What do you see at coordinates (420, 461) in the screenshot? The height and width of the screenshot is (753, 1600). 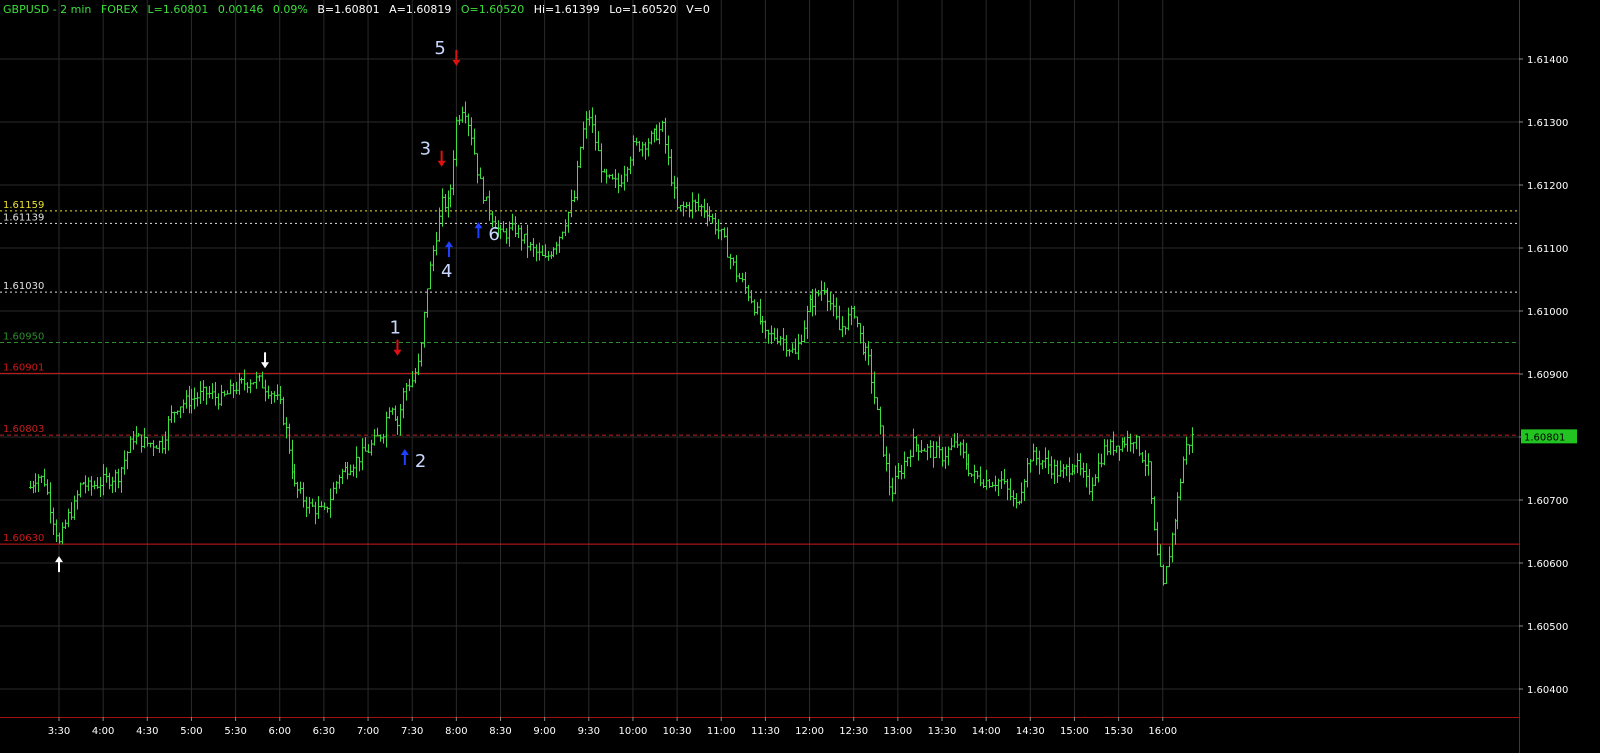 I see `annotation-label: 2` at bounding box center [420, 461].